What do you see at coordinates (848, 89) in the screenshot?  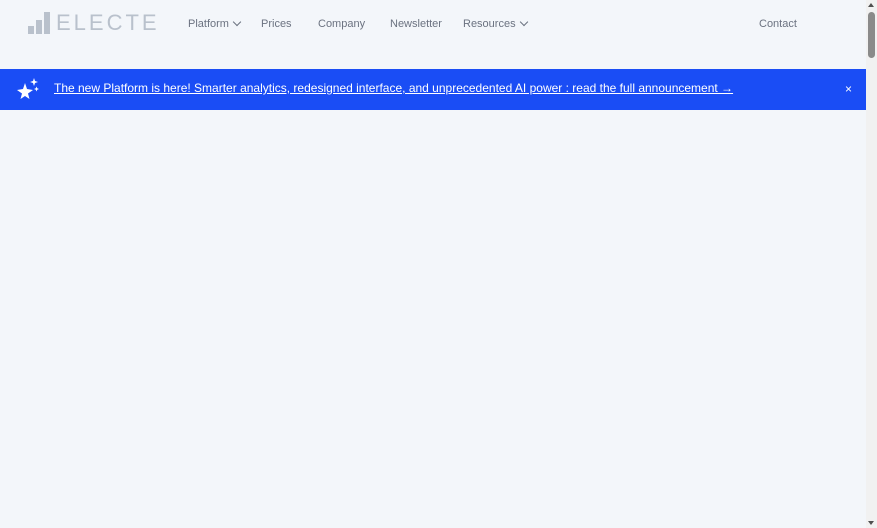 I see `close-icon: ×` at bounding box center [848, 89].